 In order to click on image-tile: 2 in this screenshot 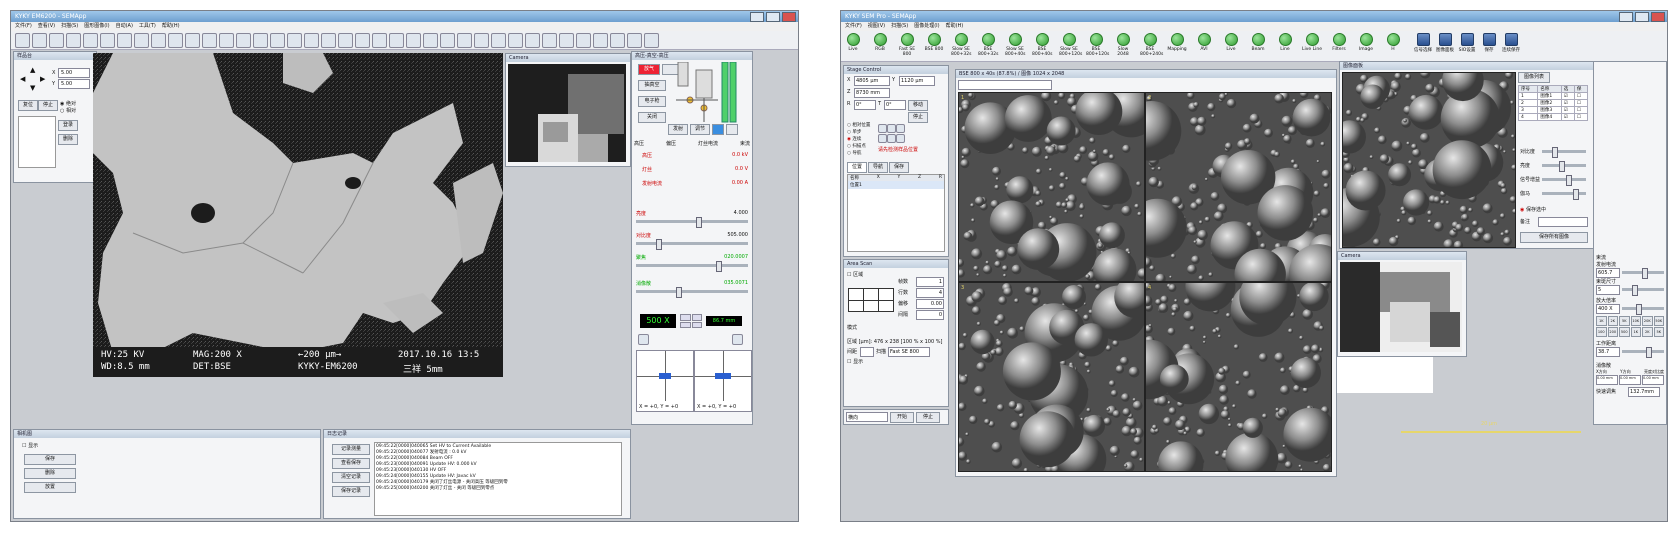, I will do `click(1238, 187)`.